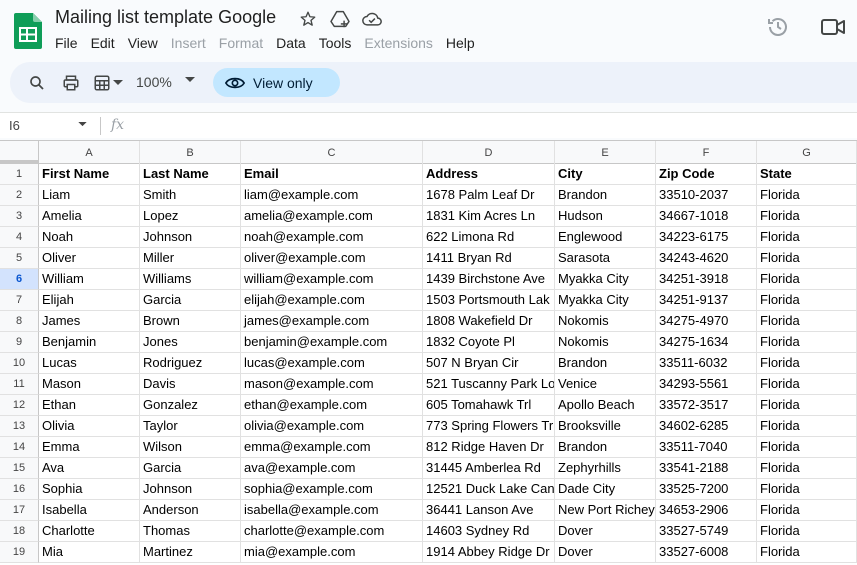  Describe the element at coordinates (489, 405) in the screenshot. I see `cell-d12: 605 Tomahawk Trl` at that location.